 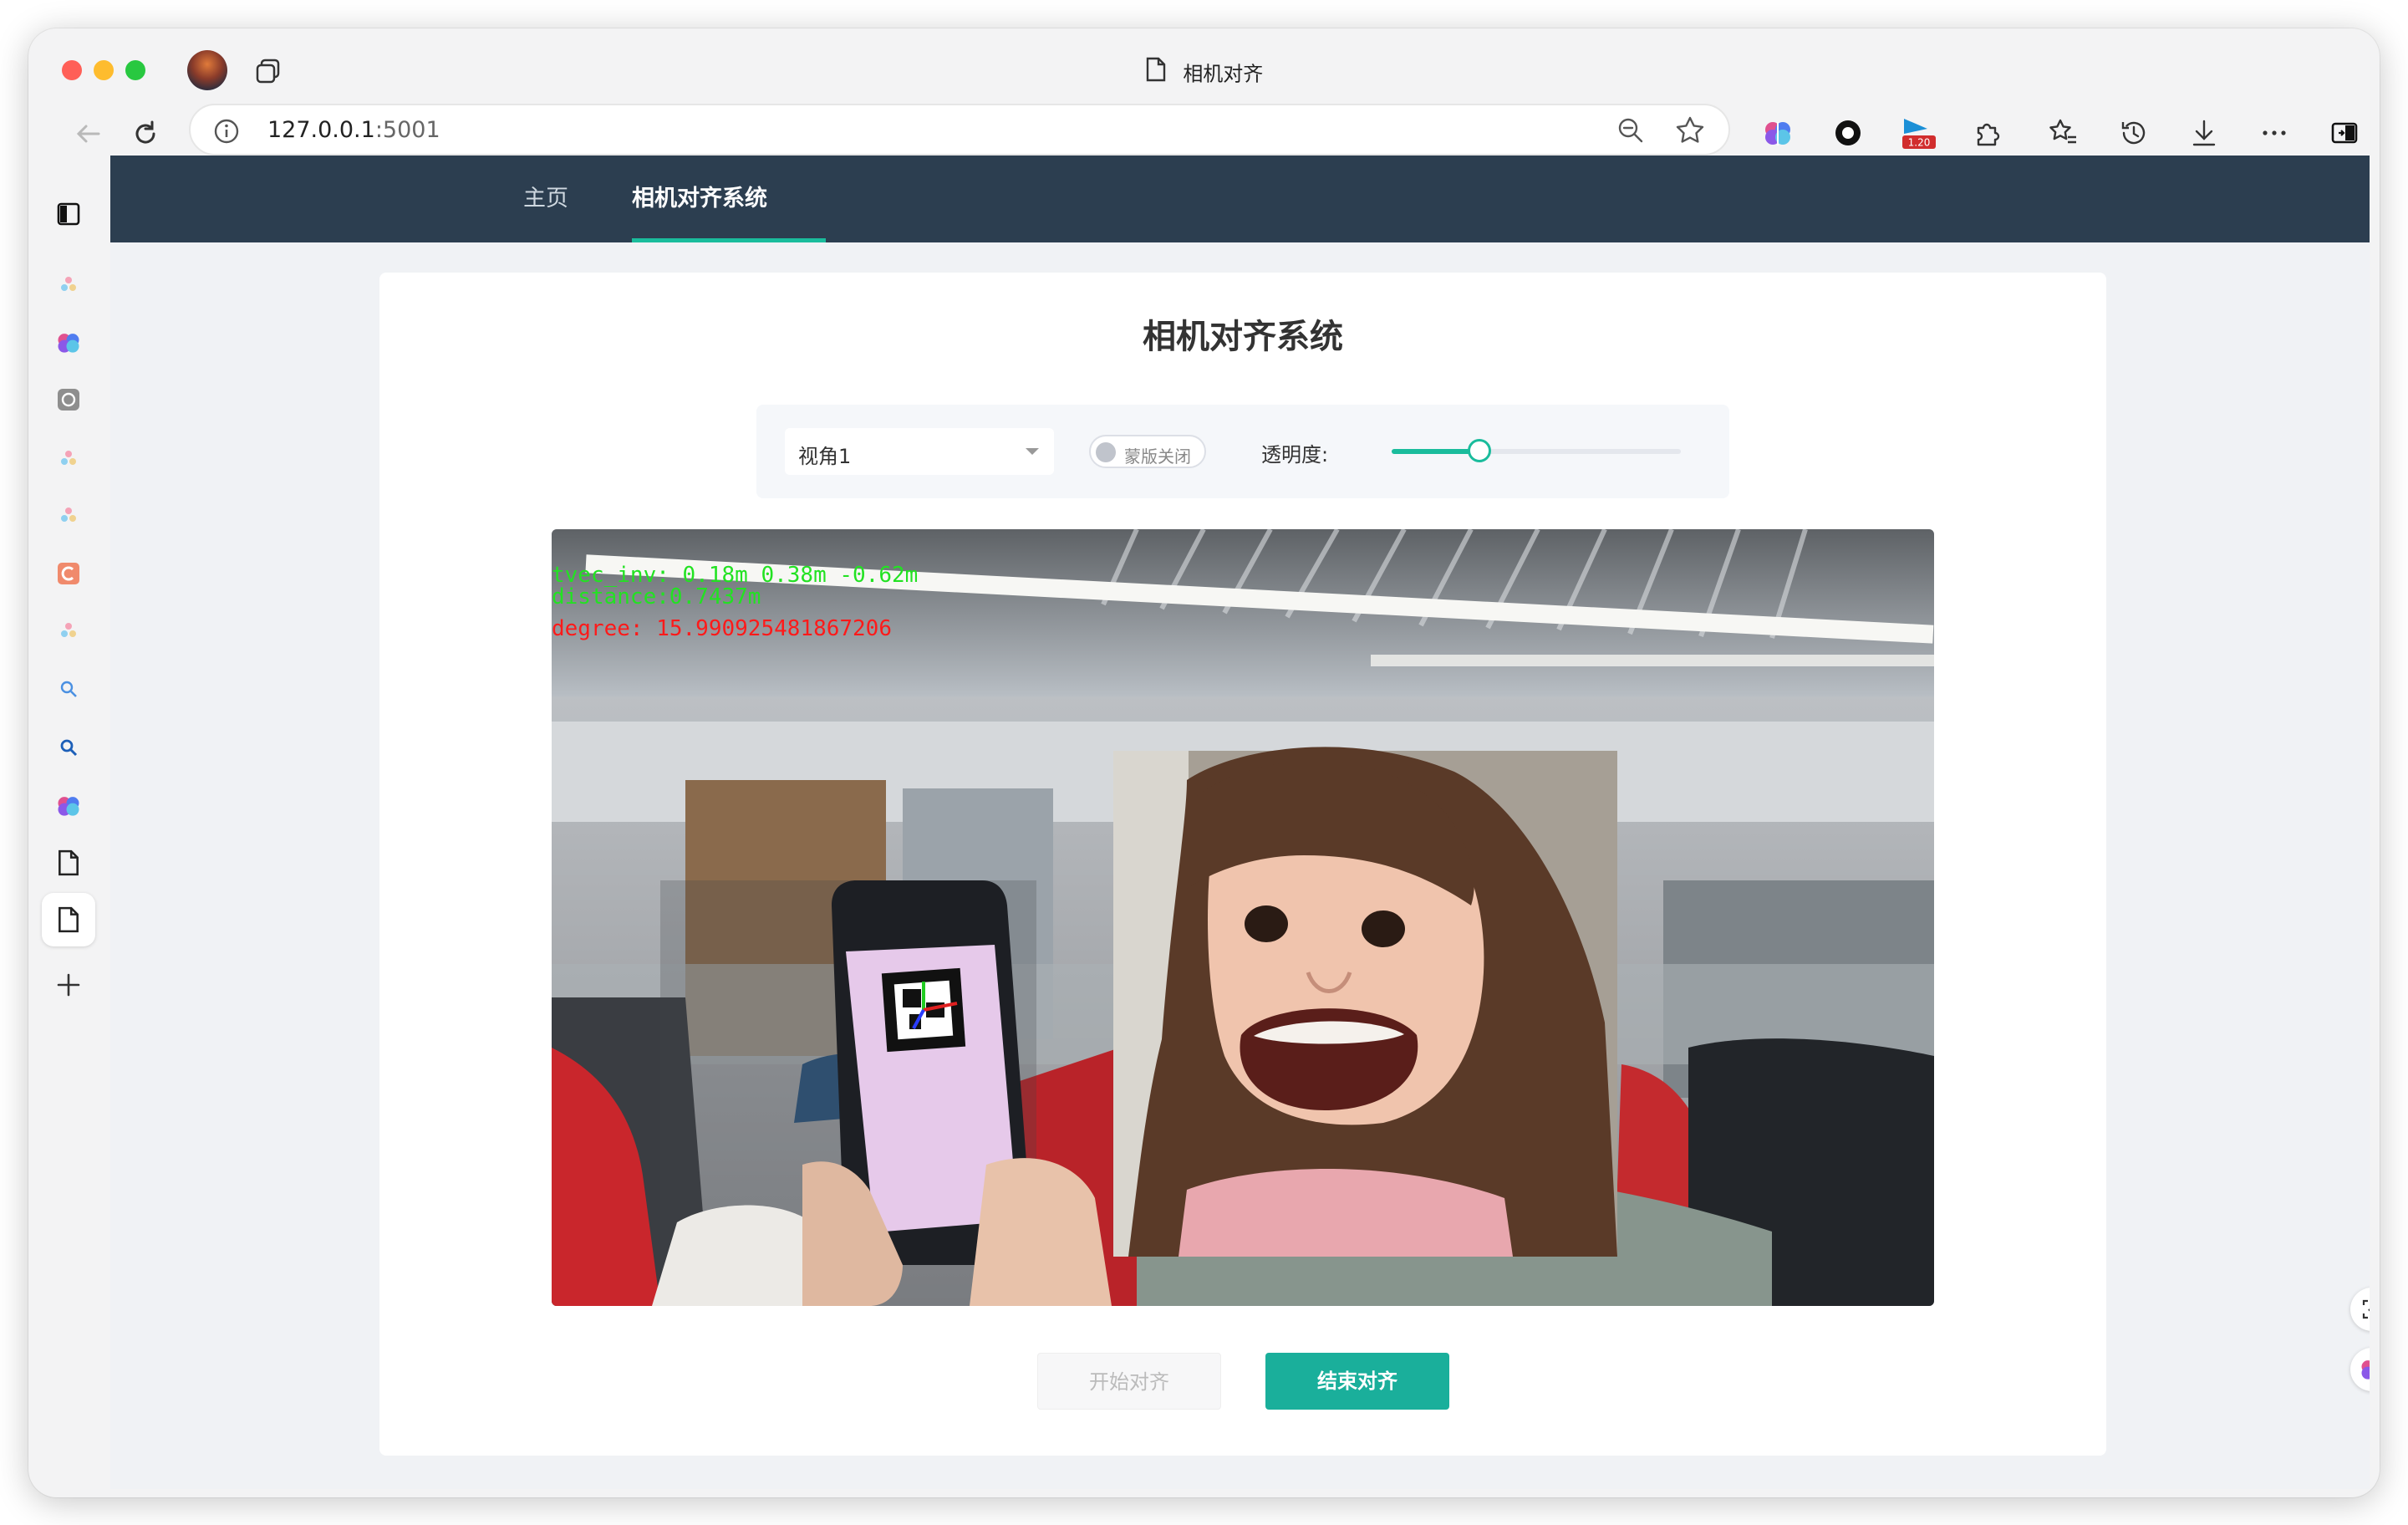 I want to click on mask-switch-label: 蒙版关闭, so click(x=1157, y=456).